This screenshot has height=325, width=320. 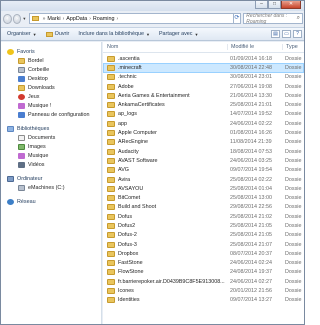 I want to click on file-row: Dofus 25/08/2014 21:02 Dossie, so click(x=203, y=216).